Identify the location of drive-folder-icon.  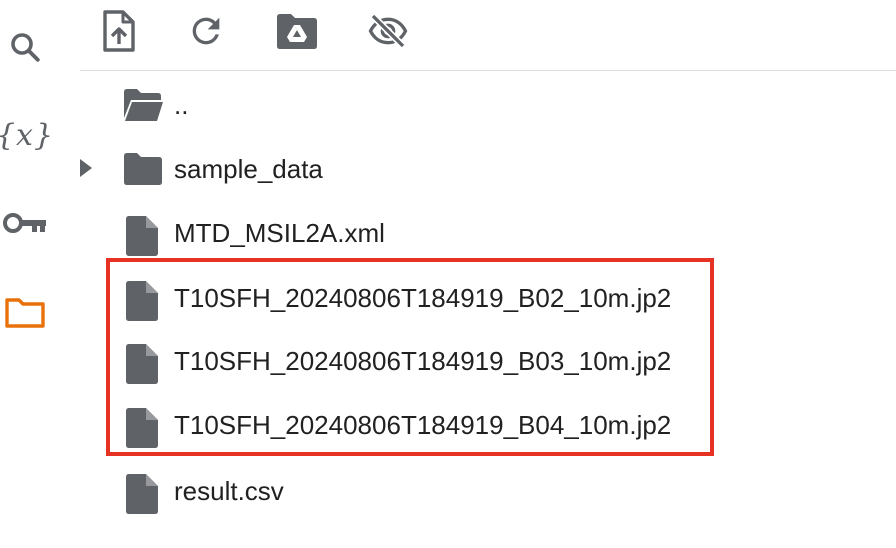
(297, 31).